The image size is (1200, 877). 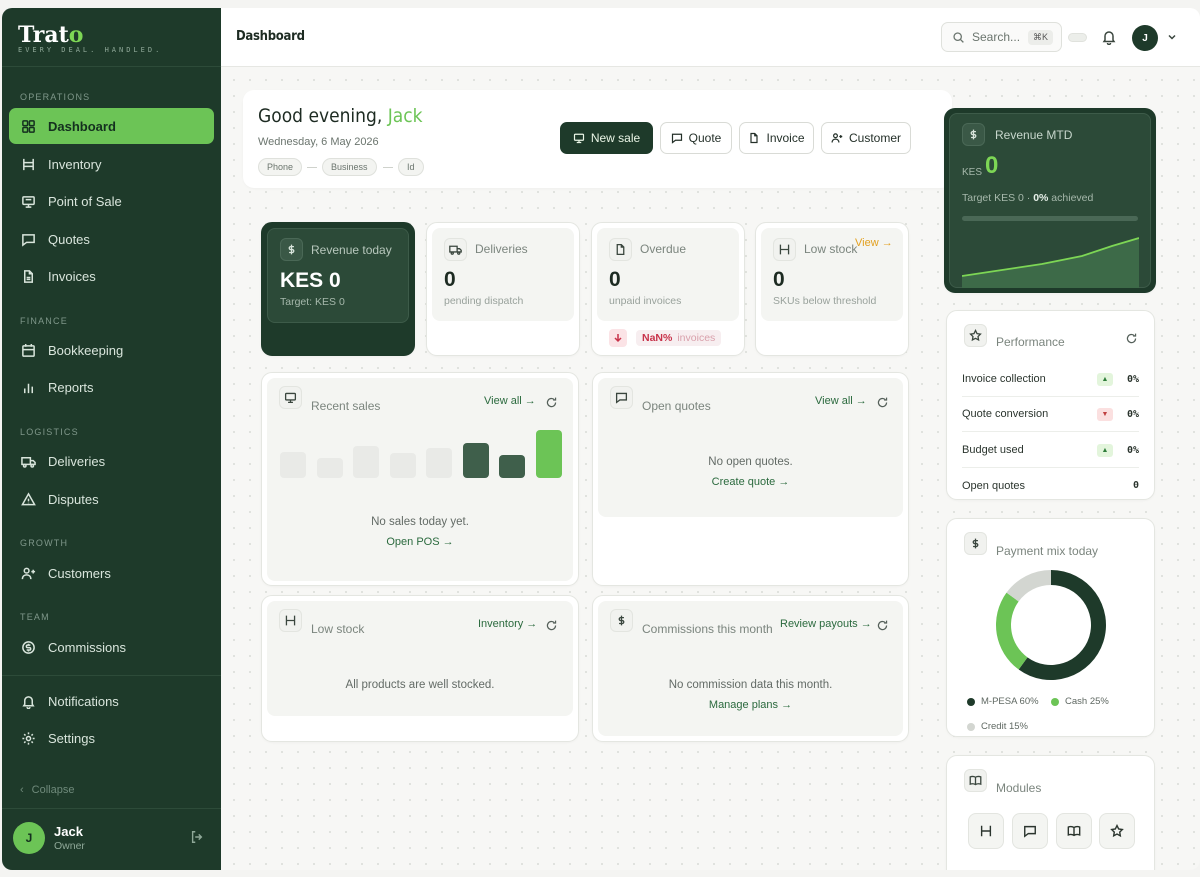 What do you see at coordinates (411, 167) in the screenshot?
I see `chip-id: Id` at bounding box center [411, 167].